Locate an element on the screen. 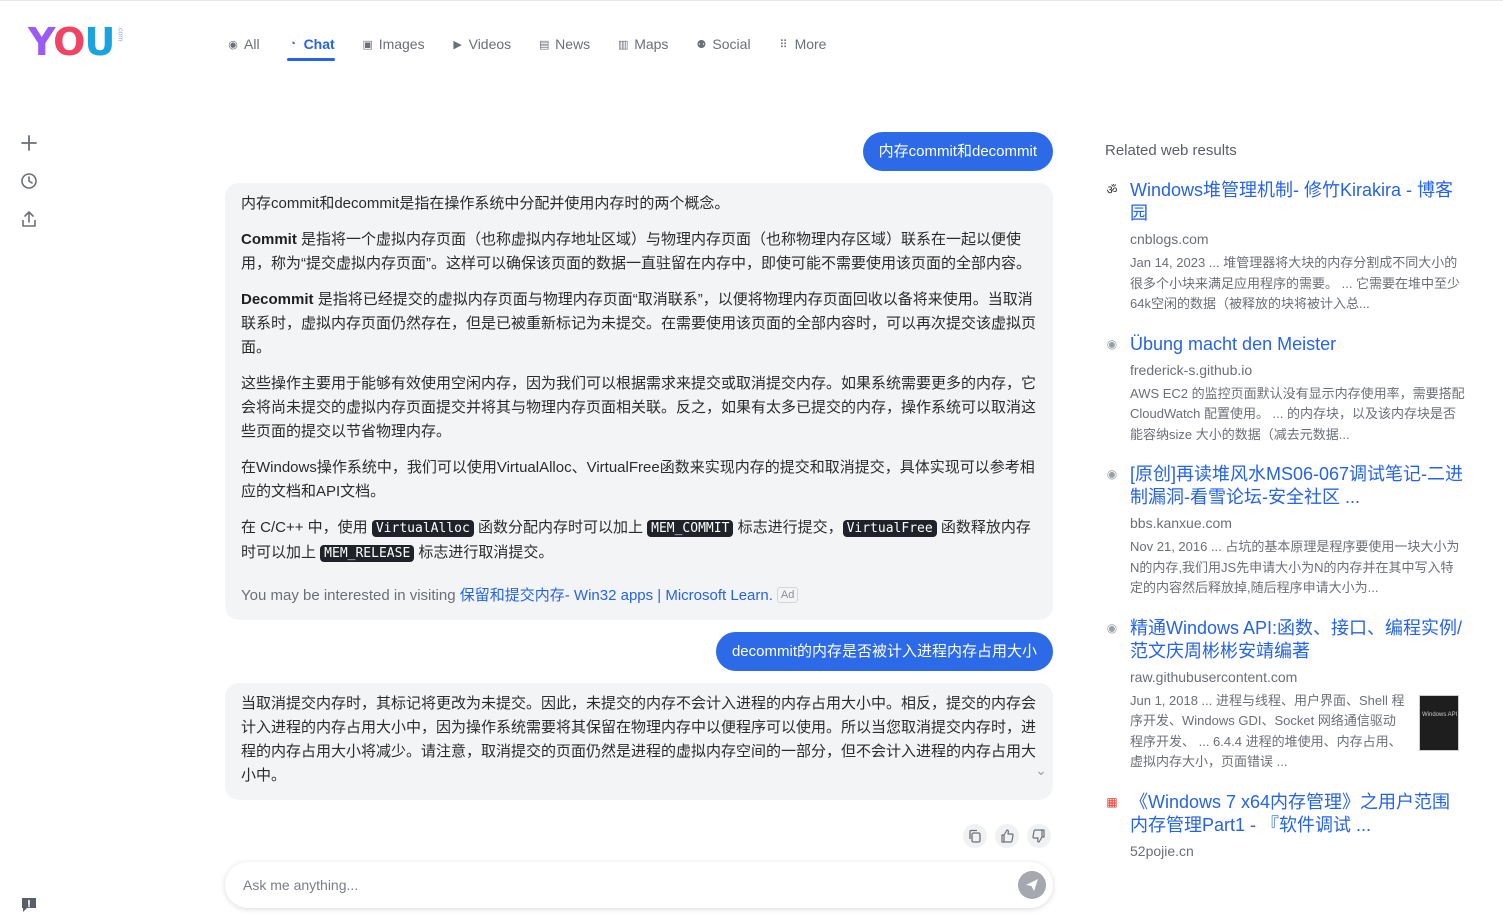  code-inline: VirtualAlloc is located at coordinates (422, 528).